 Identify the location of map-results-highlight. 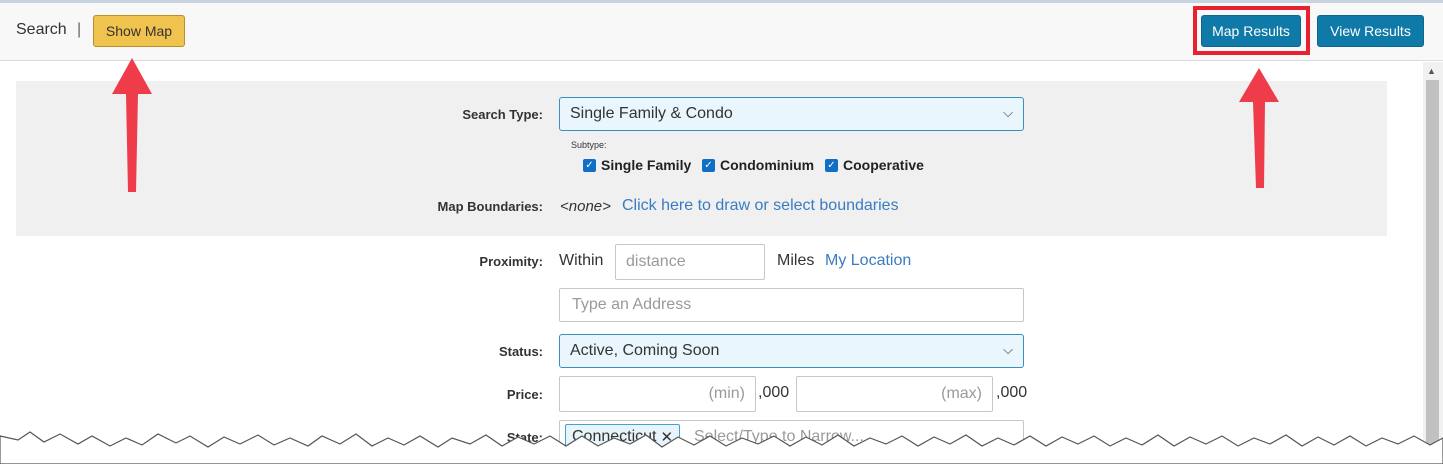
(1251, 30).